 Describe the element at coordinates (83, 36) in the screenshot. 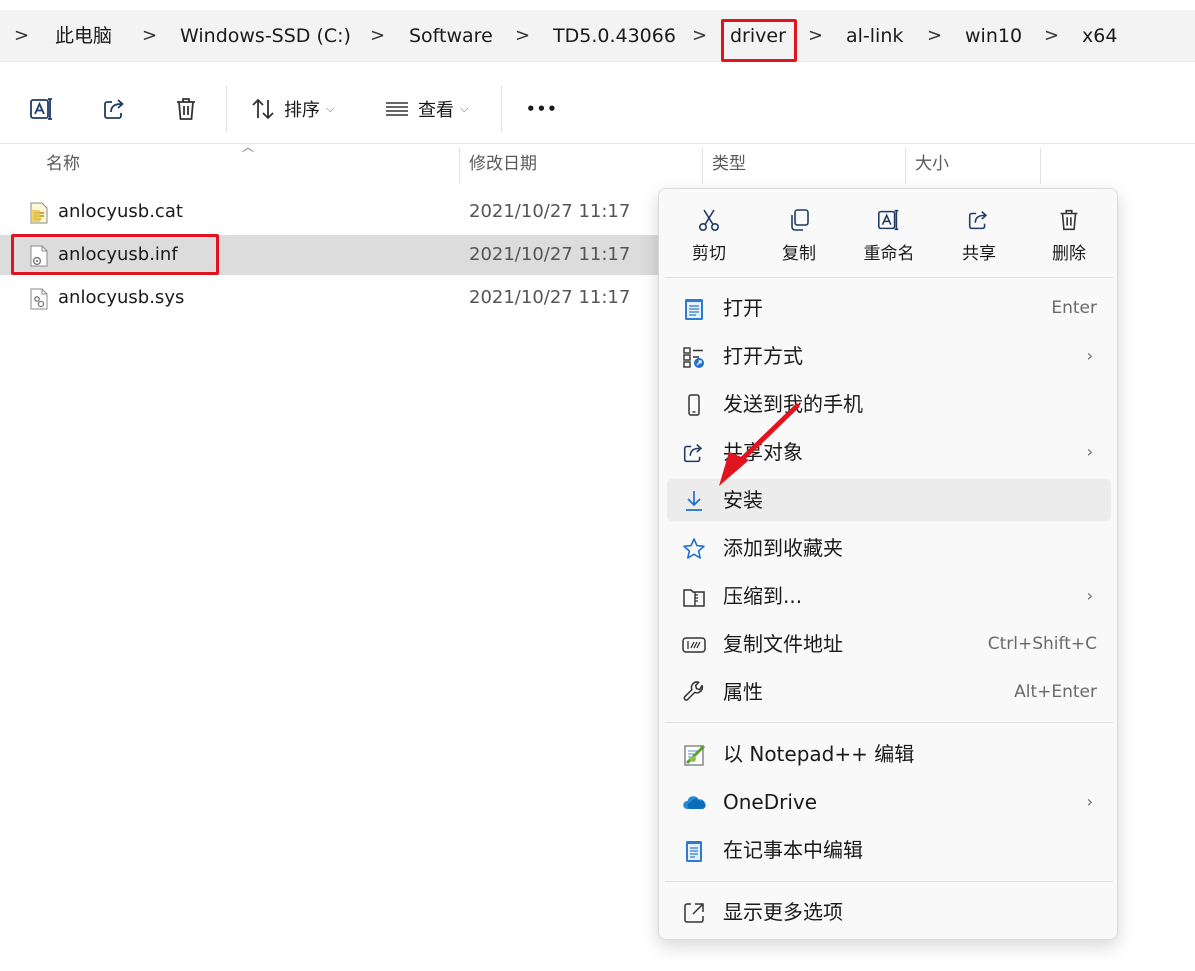

I see `breadcrumb-item-this-pc: 此电脑` at that location.